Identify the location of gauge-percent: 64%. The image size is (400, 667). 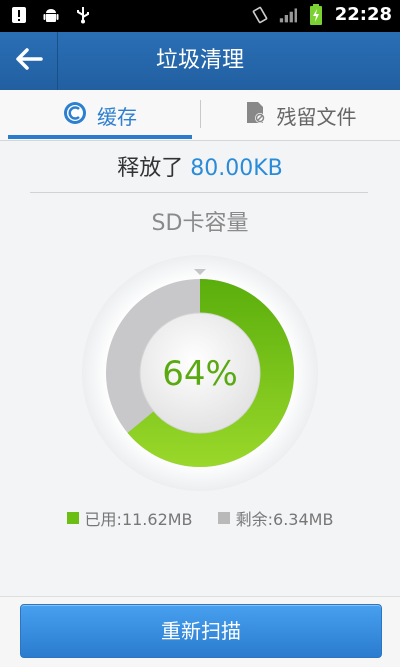
(200, 374).